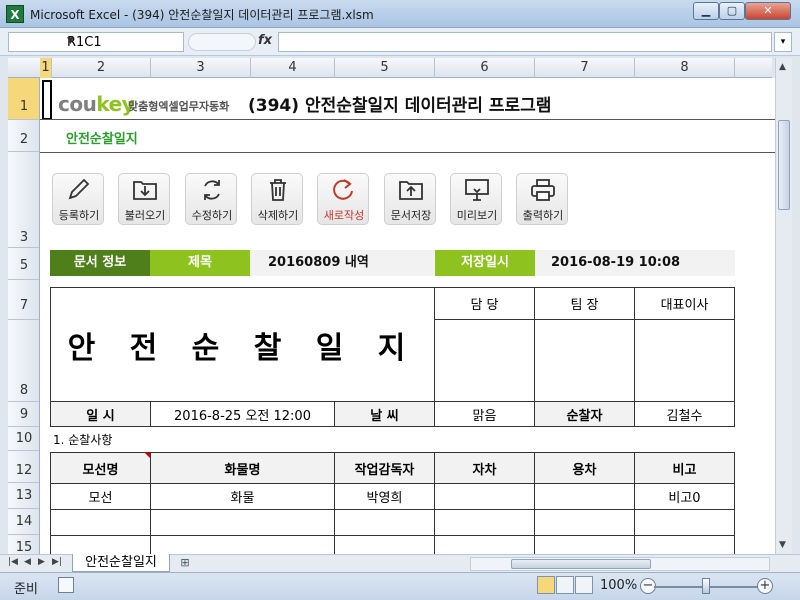 This screenshot has width=800, height=600. I want to click on delete-button: 삭제하기, so click(277, 199).